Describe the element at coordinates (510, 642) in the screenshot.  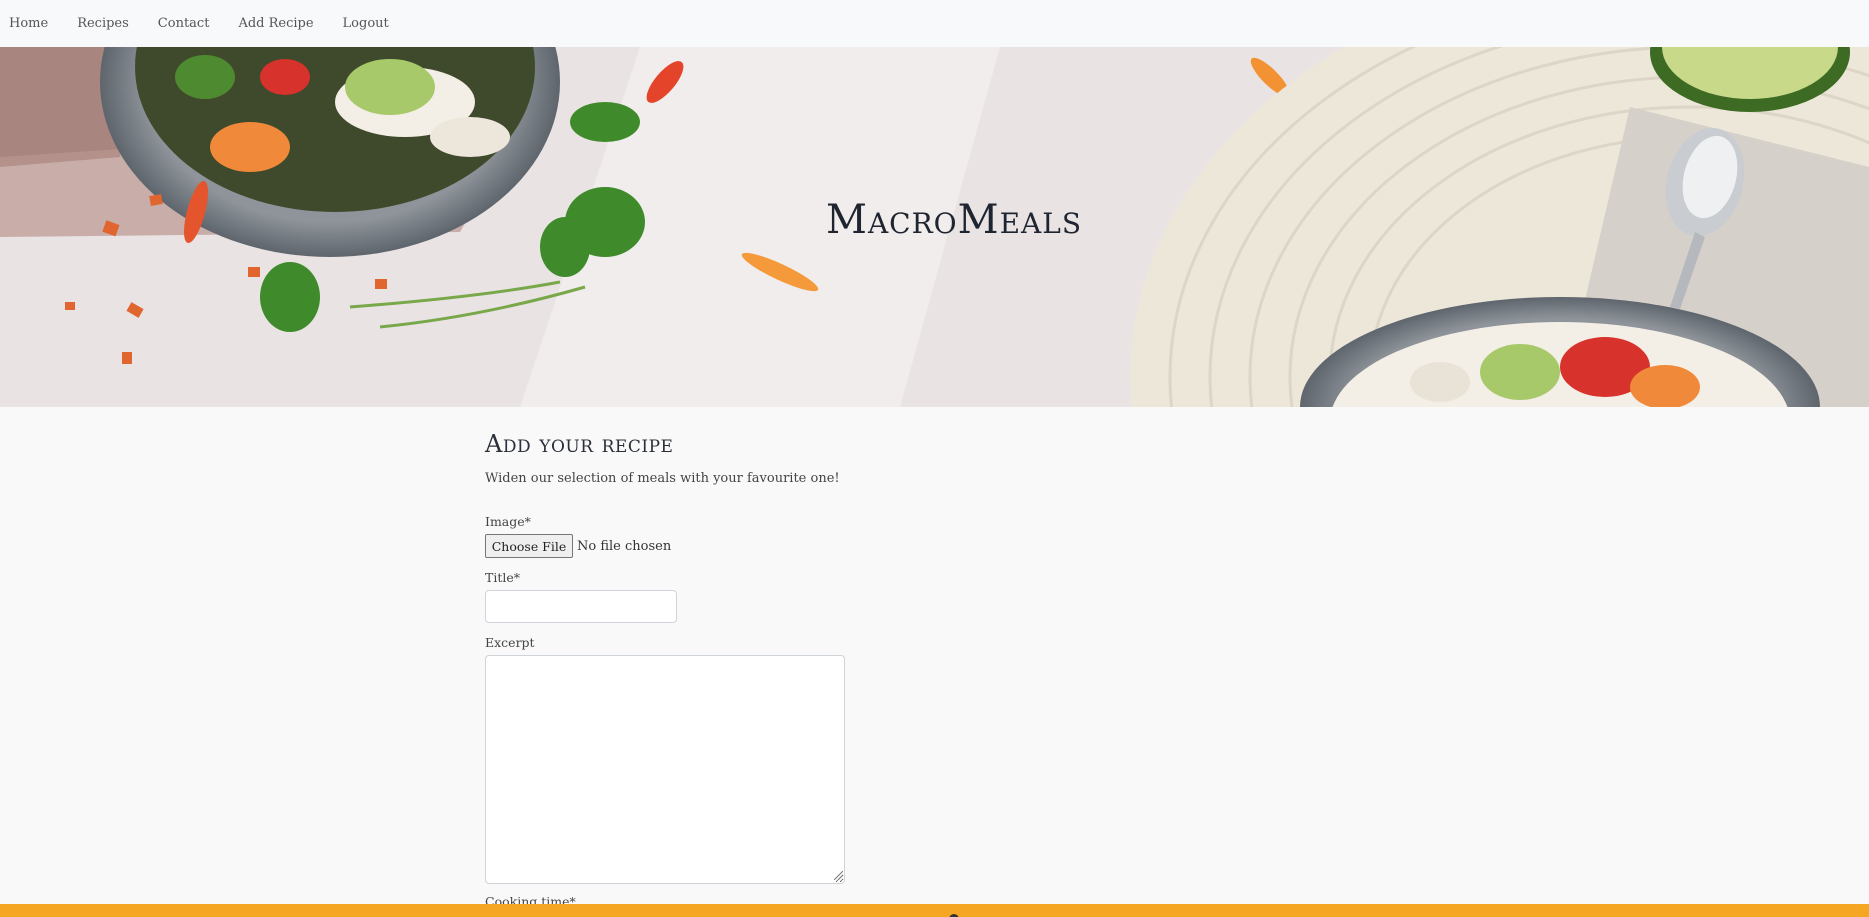
I see `excerpt-label: Excerpt` at that location.